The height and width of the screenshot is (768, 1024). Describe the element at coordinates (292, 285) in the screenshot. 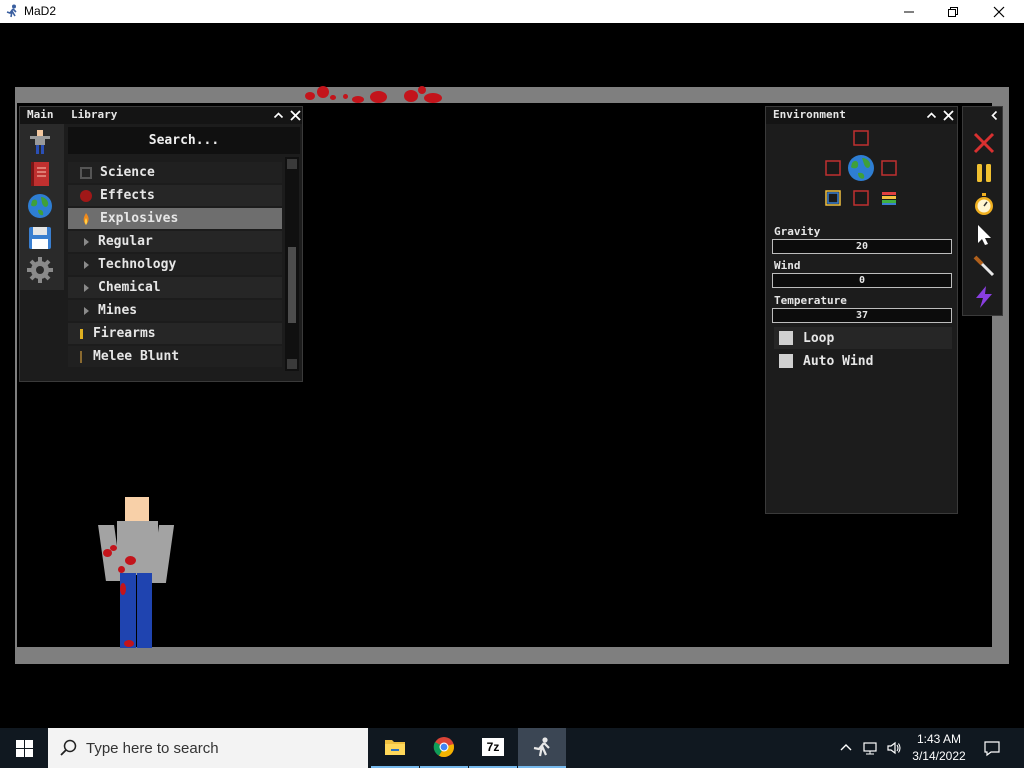

I see `scroll-thumb` at that location.